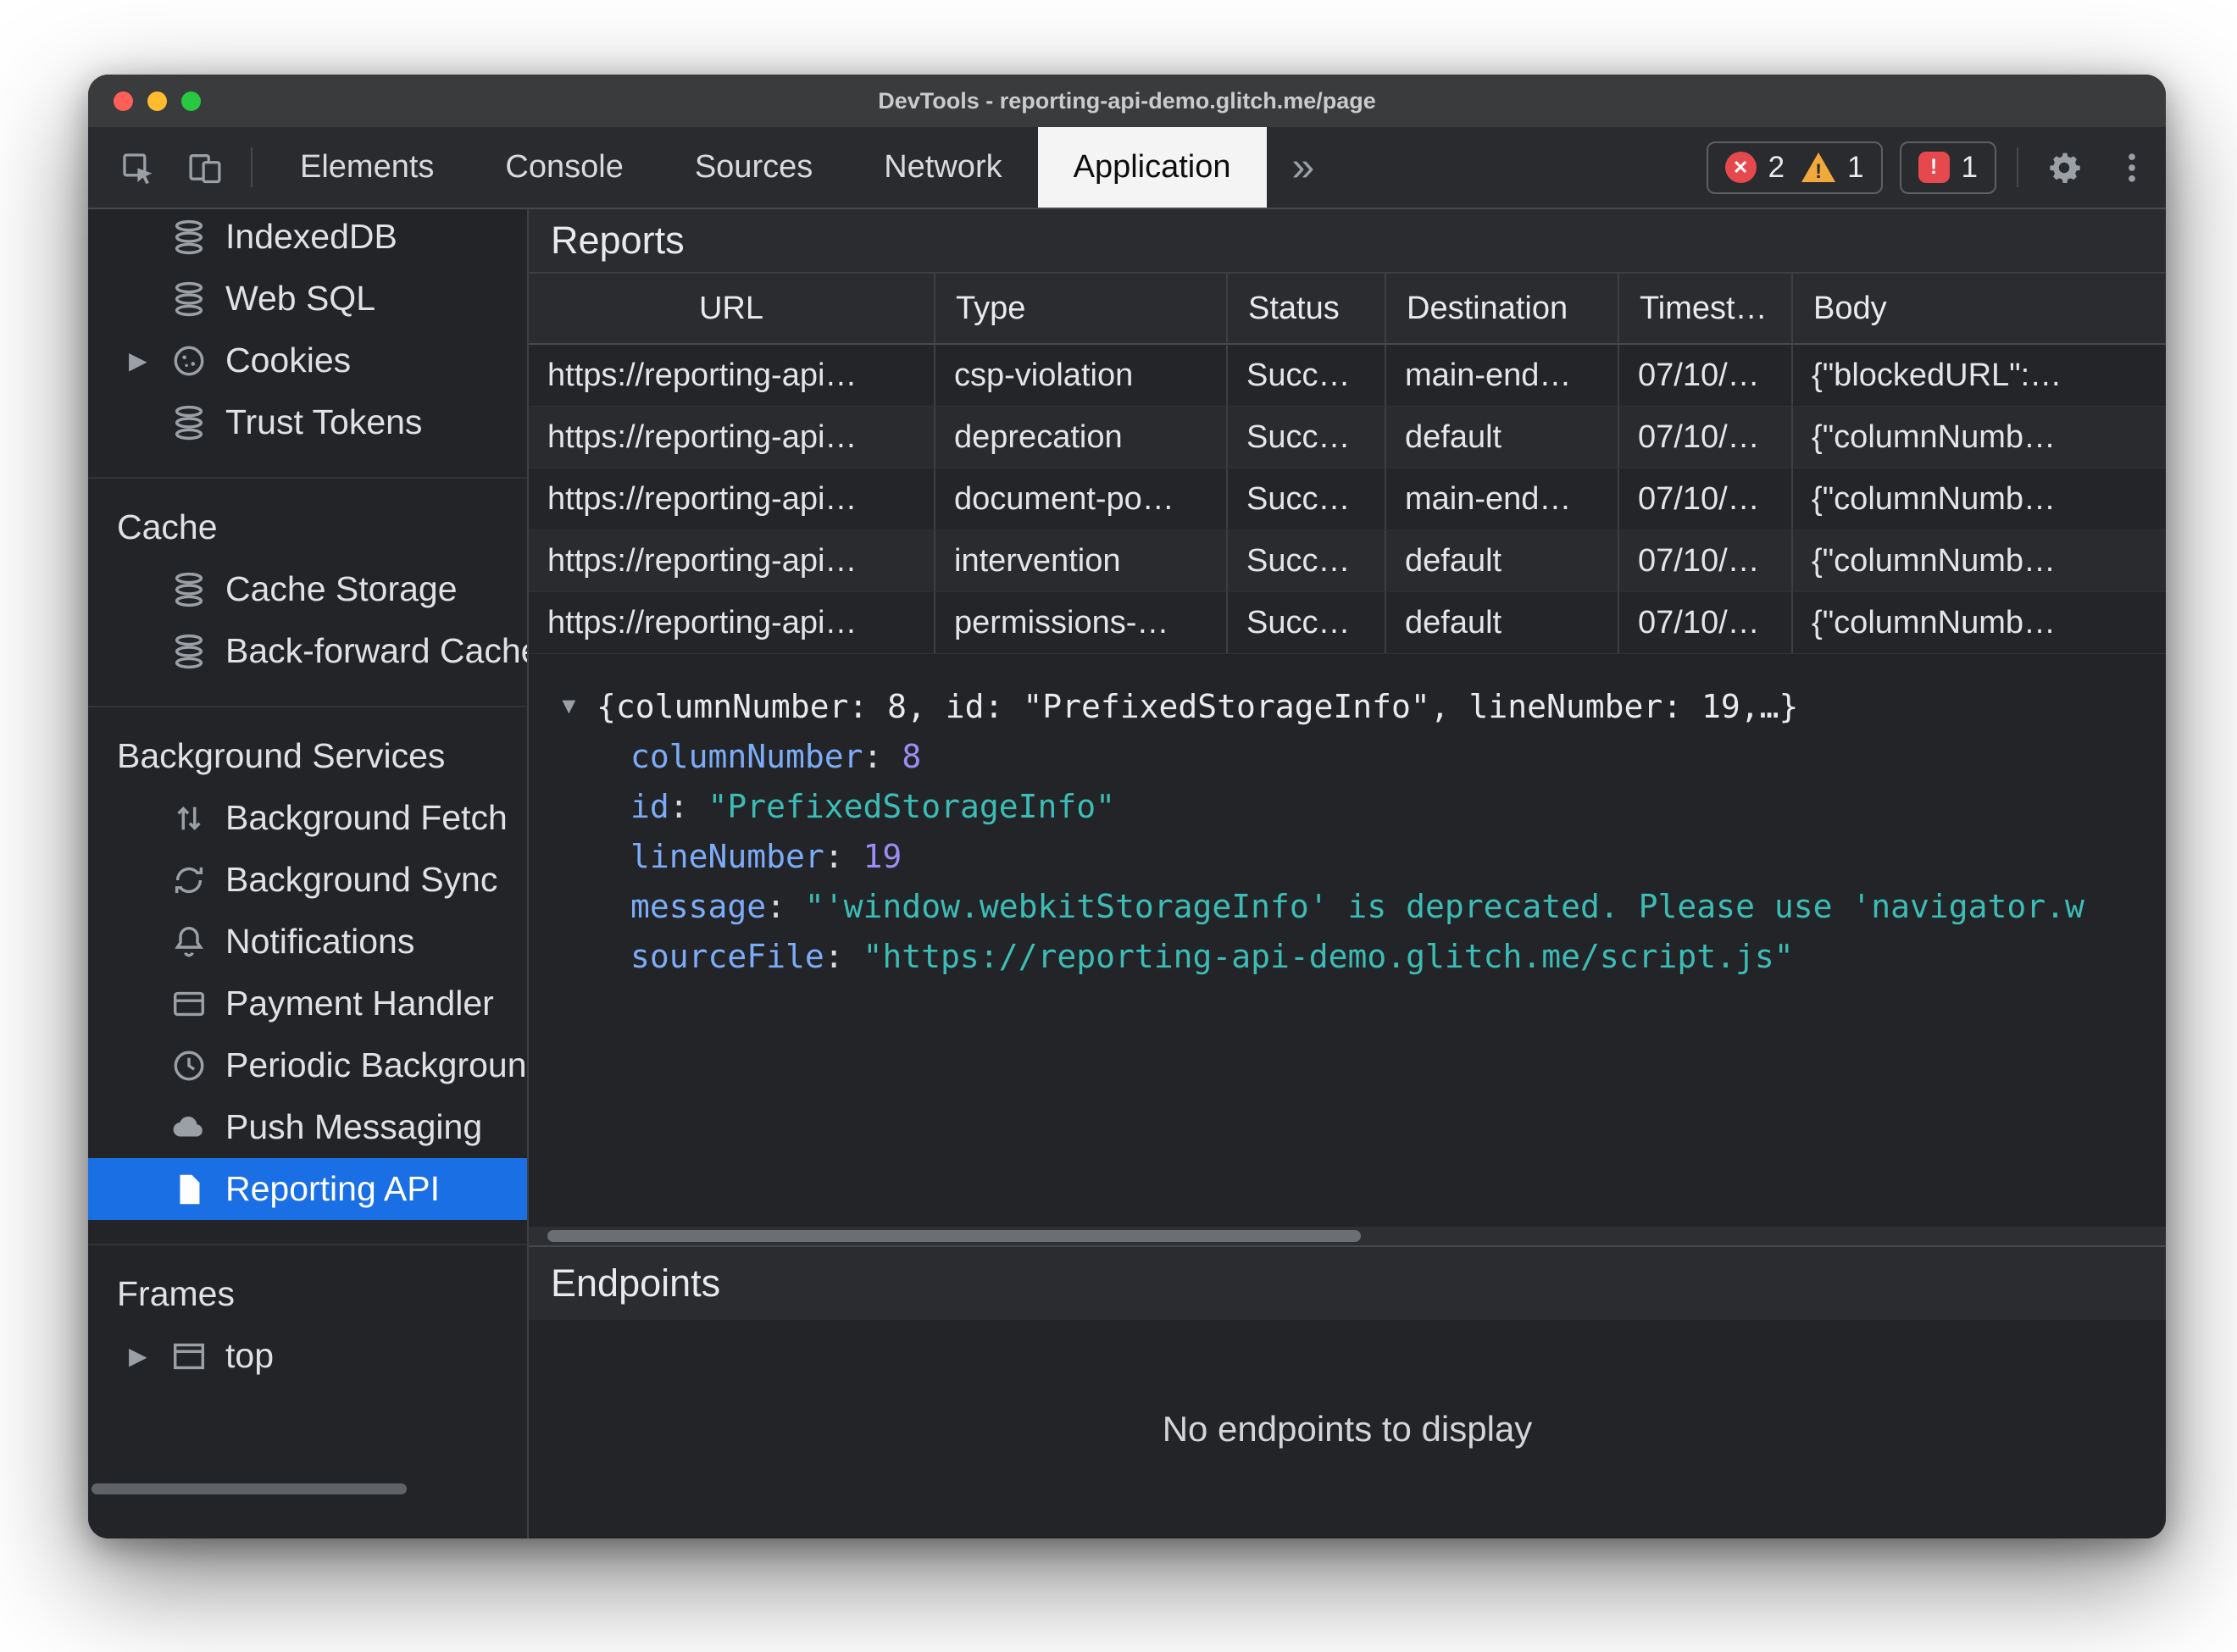 The width and height of the screenshot is (2237, 1652). I want to click on sidebar-item-indexeddb: IndexedDB, so click(307, 238).